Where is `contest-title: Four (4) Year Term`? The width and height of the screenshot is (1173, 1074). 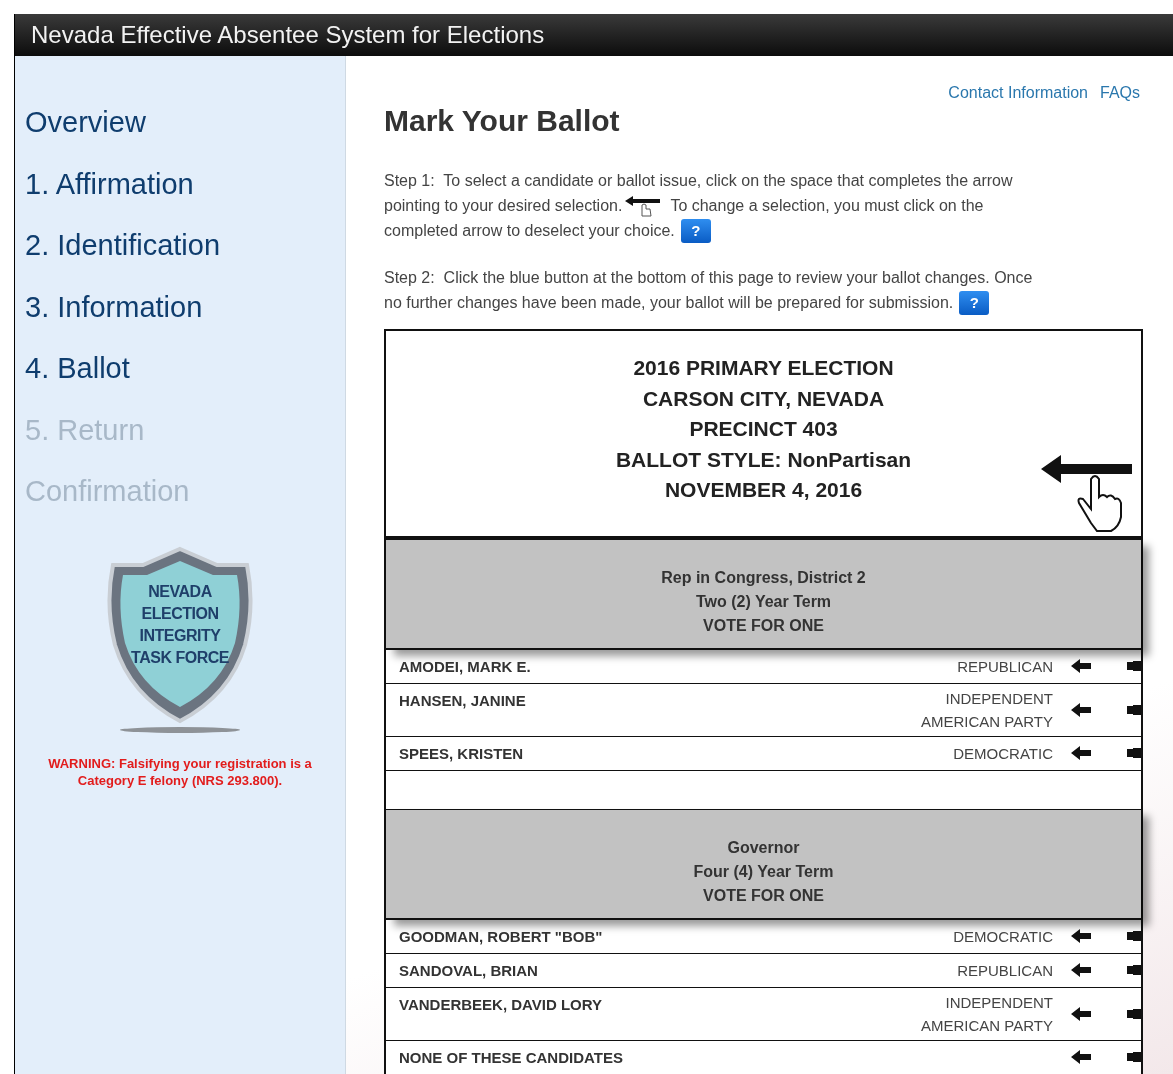 contest-title: Four (4) Year Term is located at coordinates (763, 871).